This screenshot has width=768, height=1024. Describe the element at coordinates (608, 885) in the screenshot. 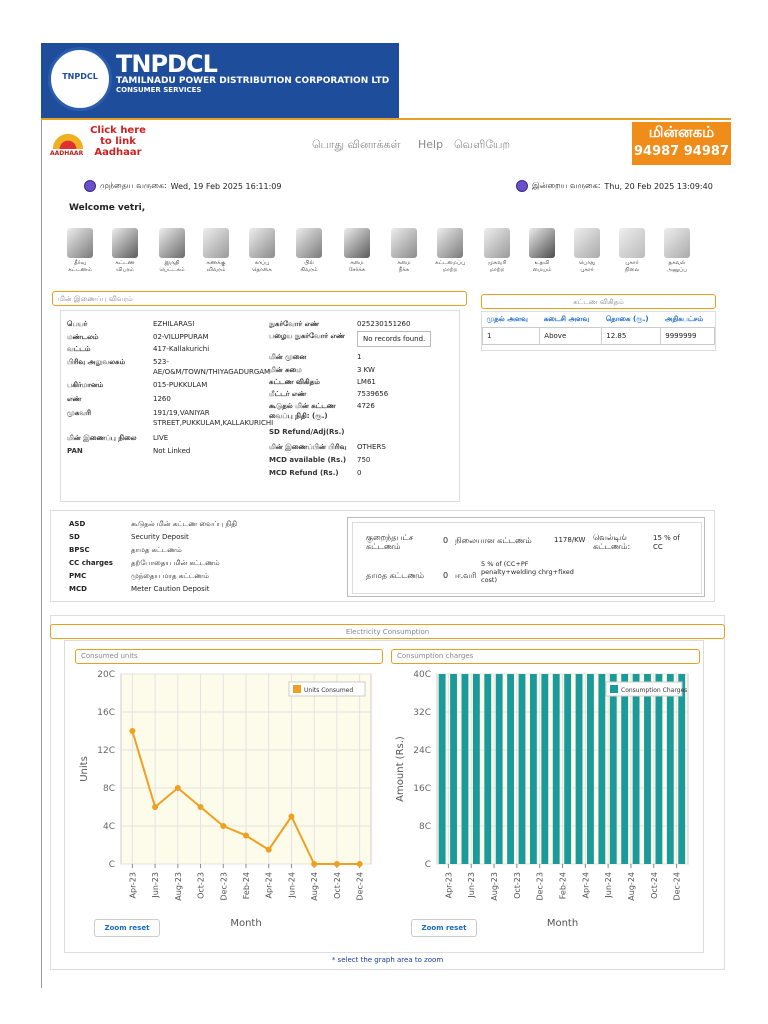

I see `x-tick-label: Jun-24` at that location.